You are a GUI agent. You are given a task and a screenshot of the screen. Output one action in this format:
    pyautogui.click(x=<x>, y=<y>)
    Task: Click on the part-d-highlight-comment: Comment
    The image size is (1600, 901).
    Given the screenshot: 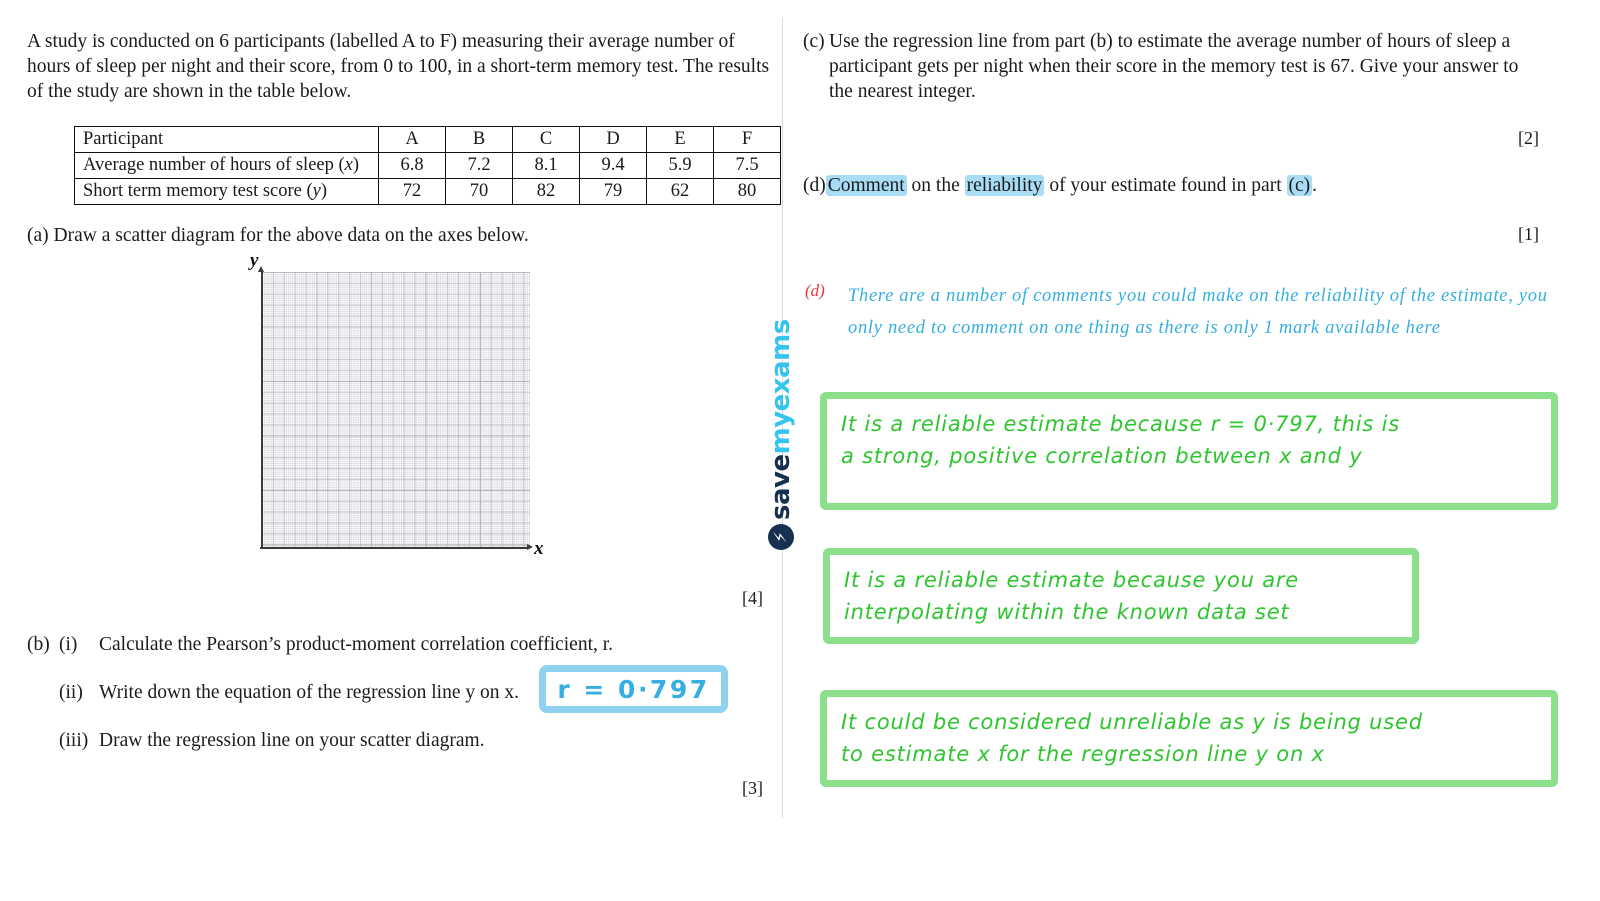 What is the action you would take?
    pyautogui.click(x=866, y=185)
    